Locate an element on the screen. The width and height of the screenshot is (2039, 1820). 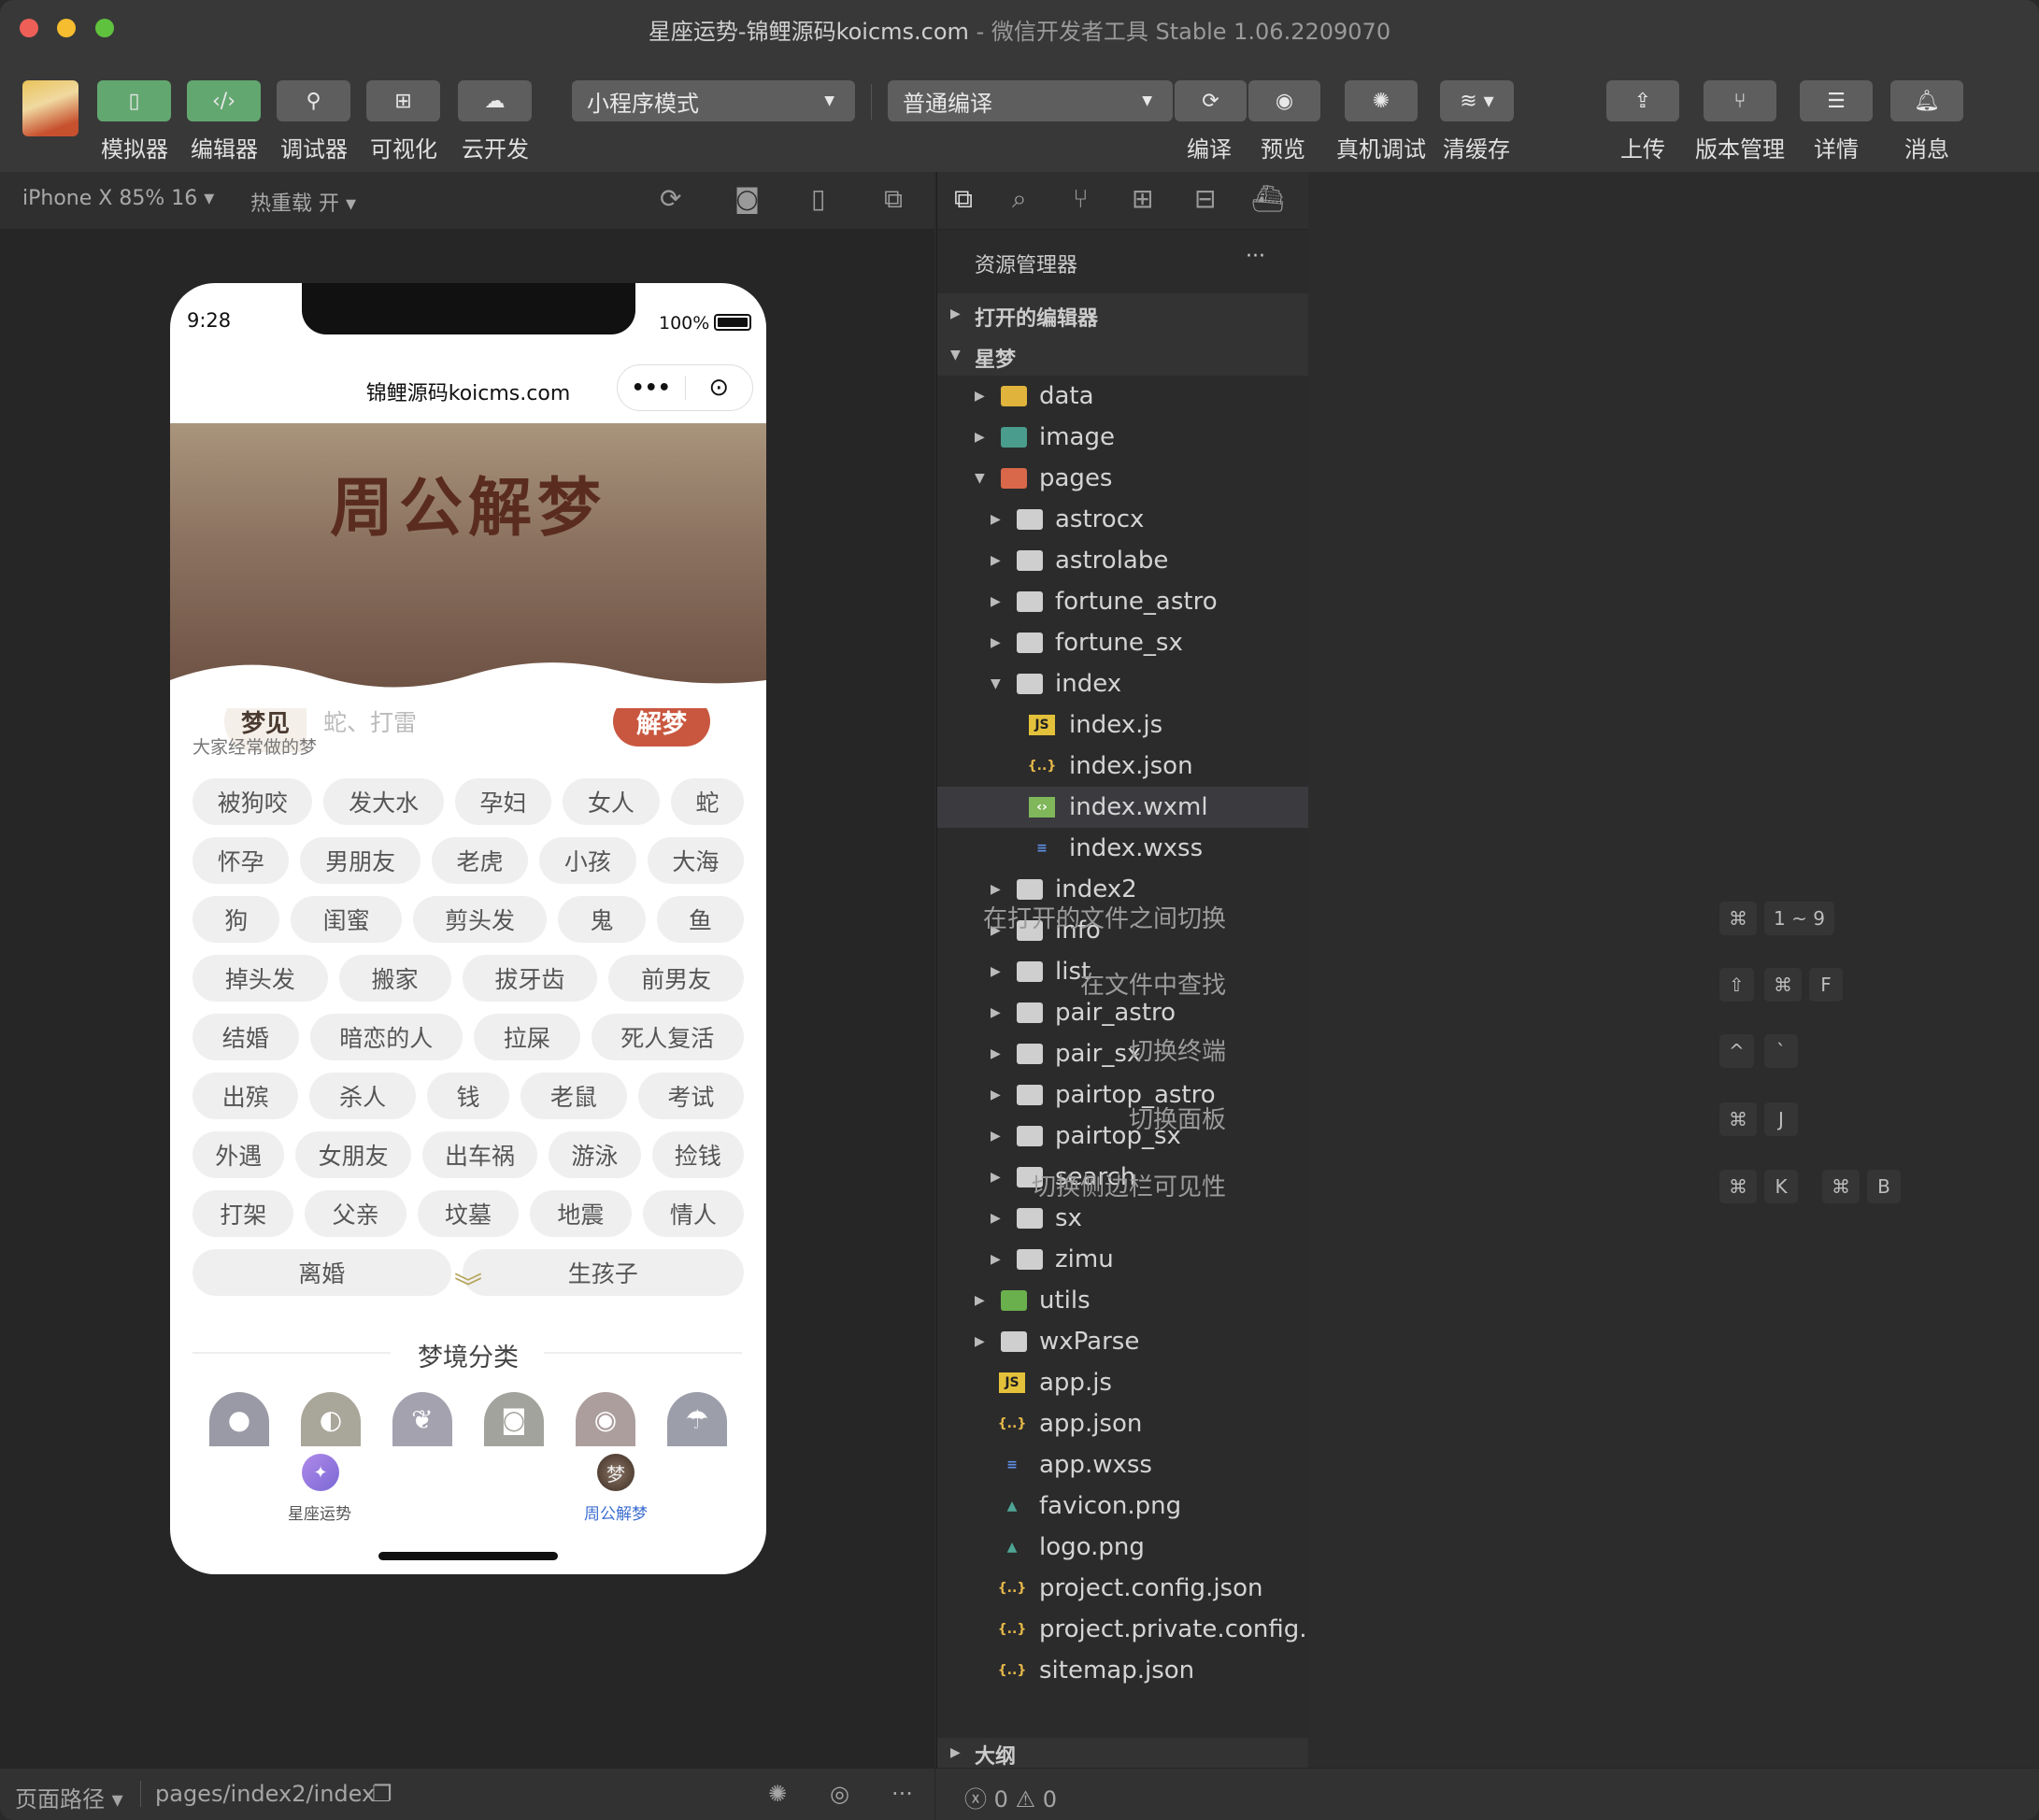
copy-icon: ❐ is located at coordinates (382, 1794).